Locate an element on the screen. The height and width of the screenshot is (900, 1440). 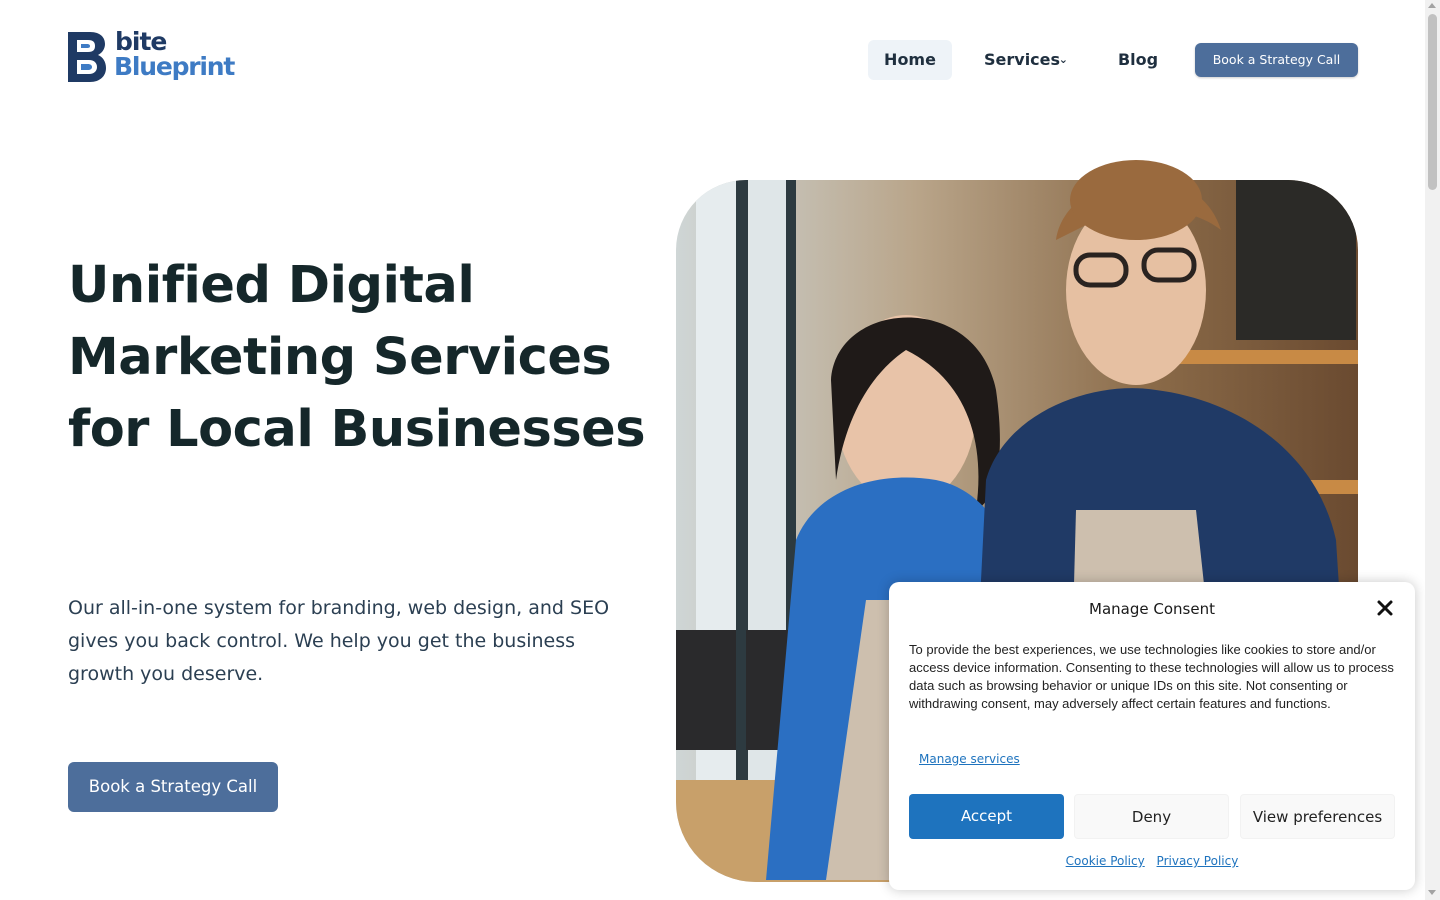
scrollbar-thumb is located at coordinates (1432, 102).